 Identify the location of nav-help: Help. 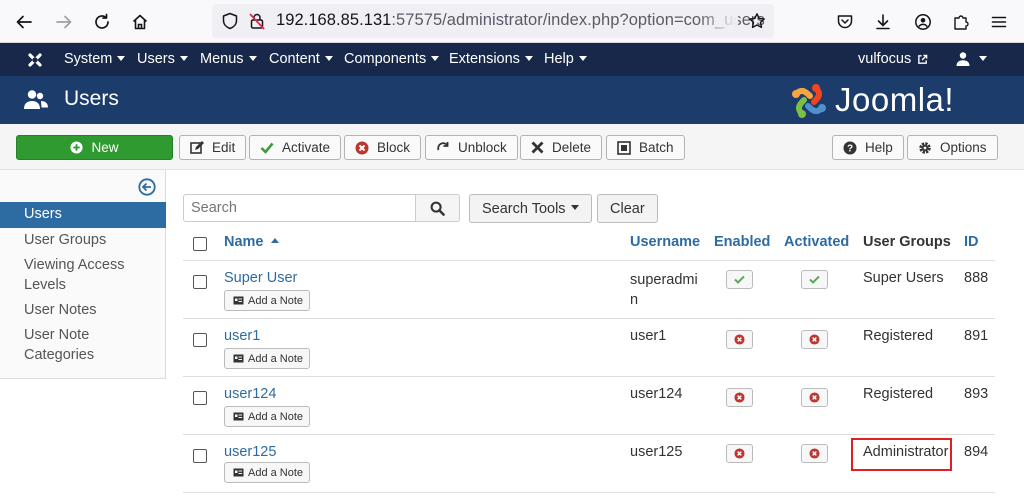
(565, 59).